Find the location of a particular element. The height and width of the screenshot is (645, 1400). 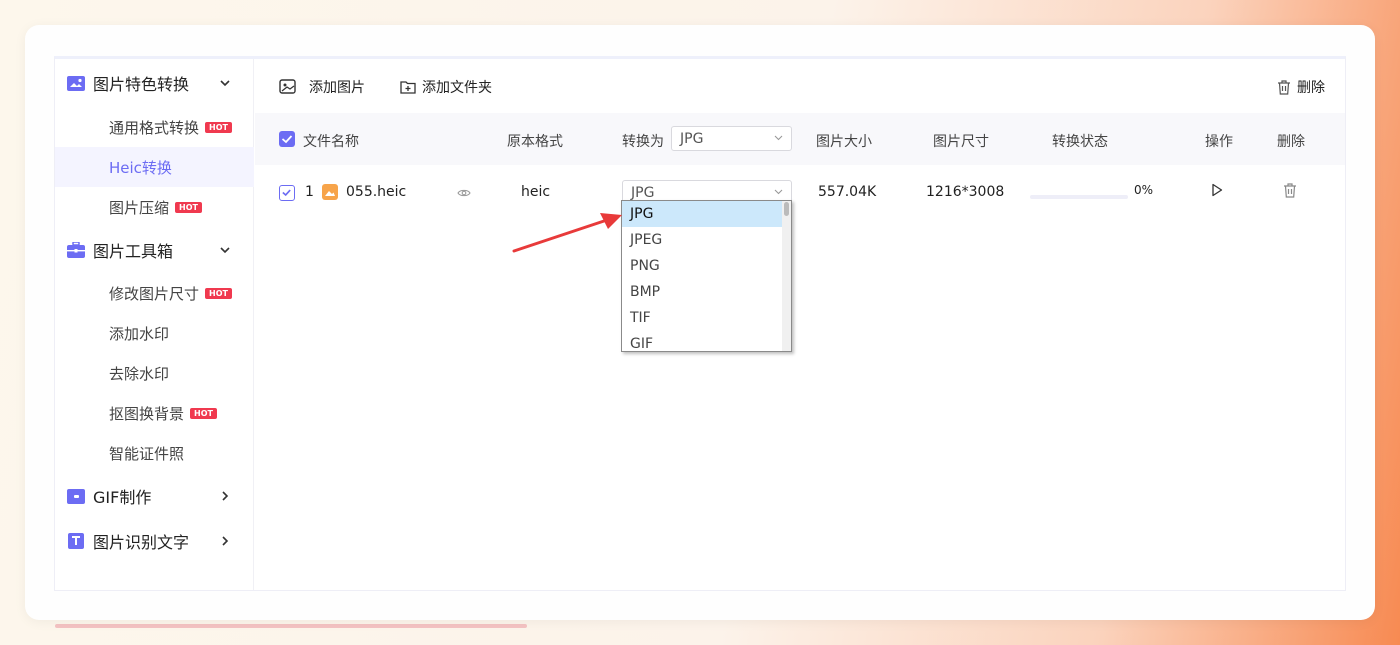

toolbar: 添加图片 添加文件夹 删除 is located at coordinates (800, 86).